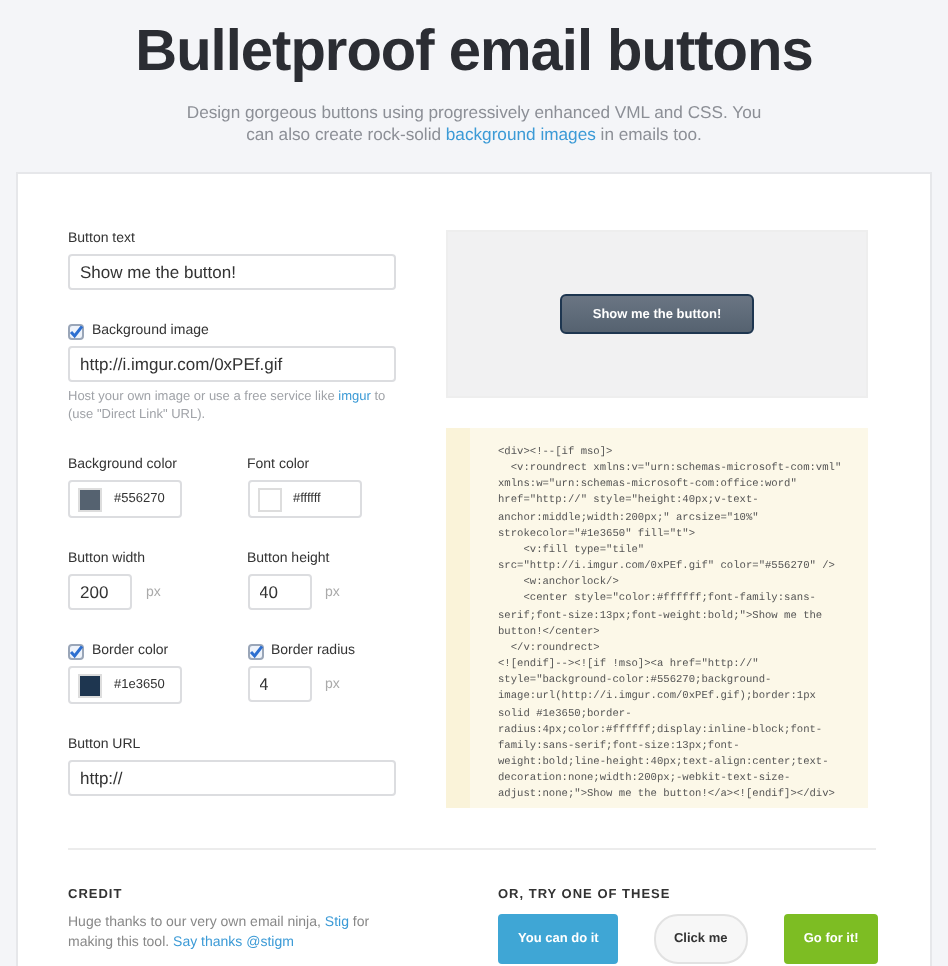 This screenshot has width=948, height=966. What do you see at coordinates (100, 592) in the screenshot?
I see `input-field: 200` at bounding box center [100, 592].